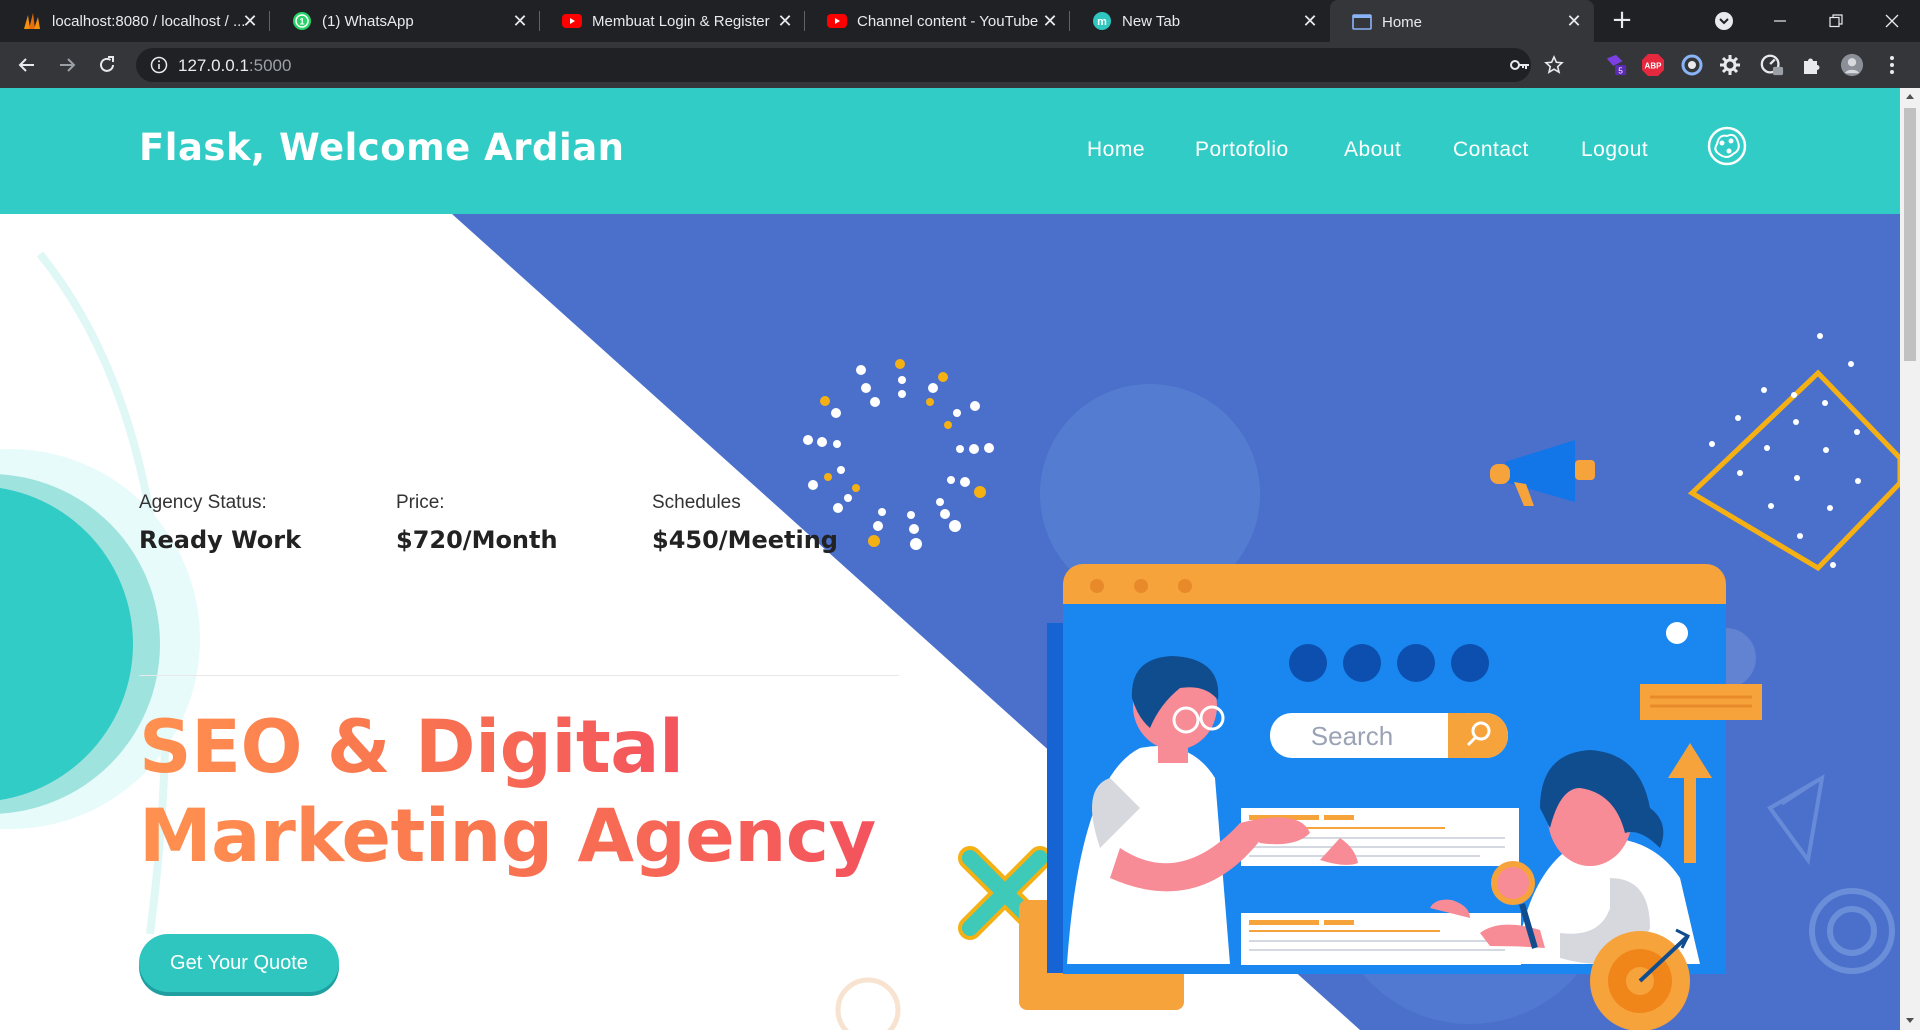  I want to click on new-tab-button: +, so click(1622, 21).